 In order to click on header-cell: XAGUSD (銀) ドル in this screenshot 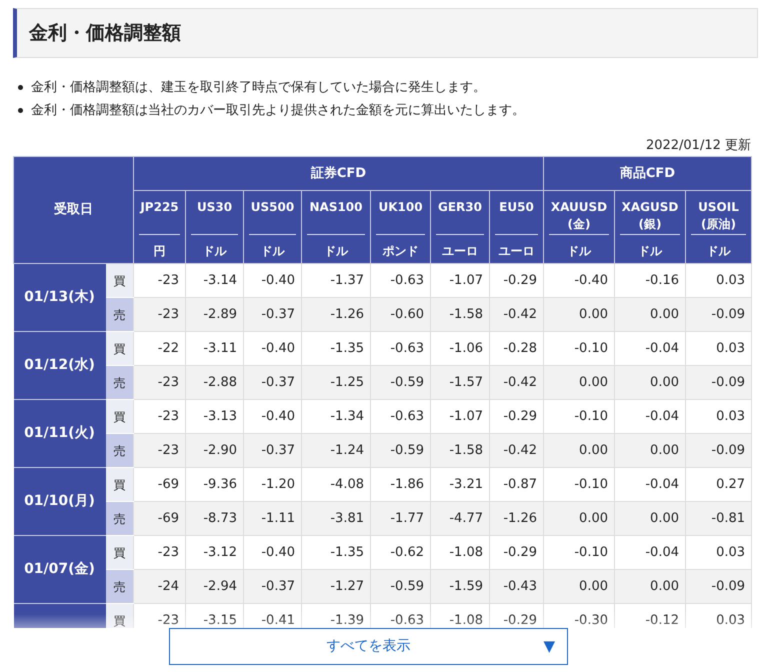, I will do `click(650, 227)`.